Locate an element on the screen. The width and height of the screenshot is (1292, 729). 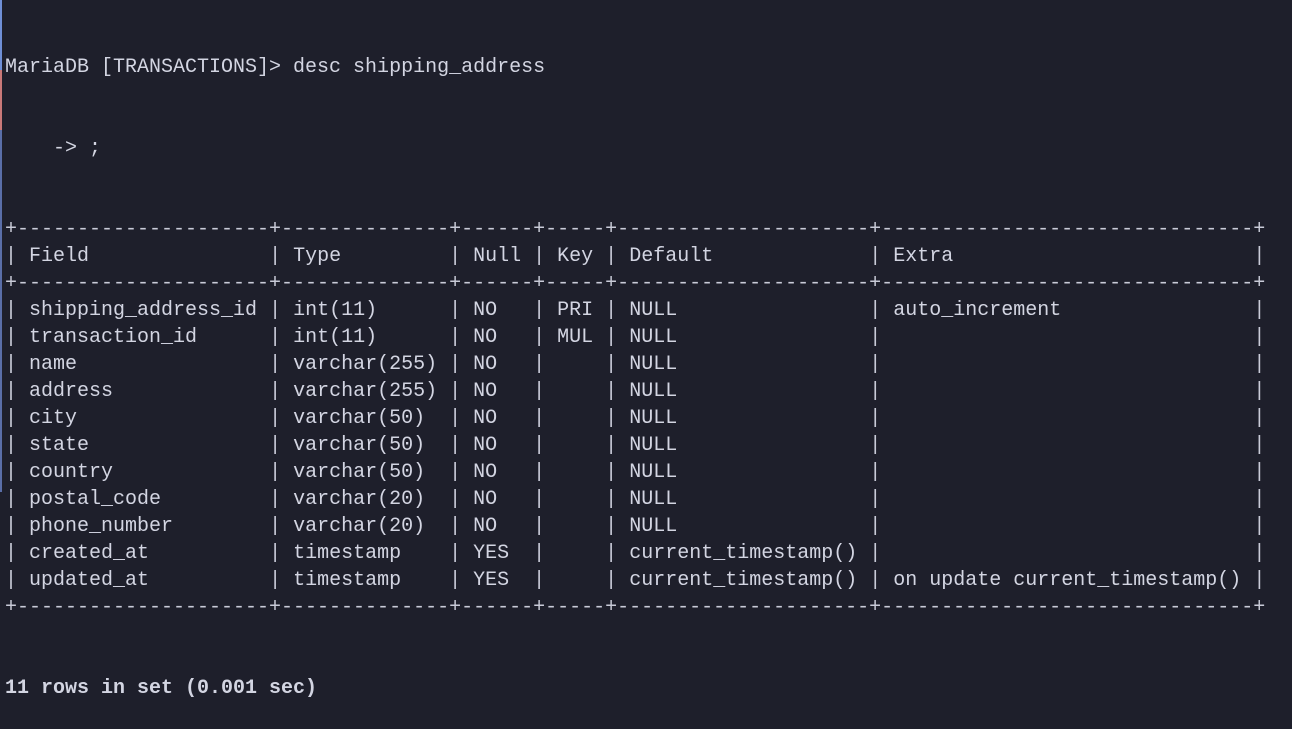
cell-key: PRI is located at coordinates (581, 310).